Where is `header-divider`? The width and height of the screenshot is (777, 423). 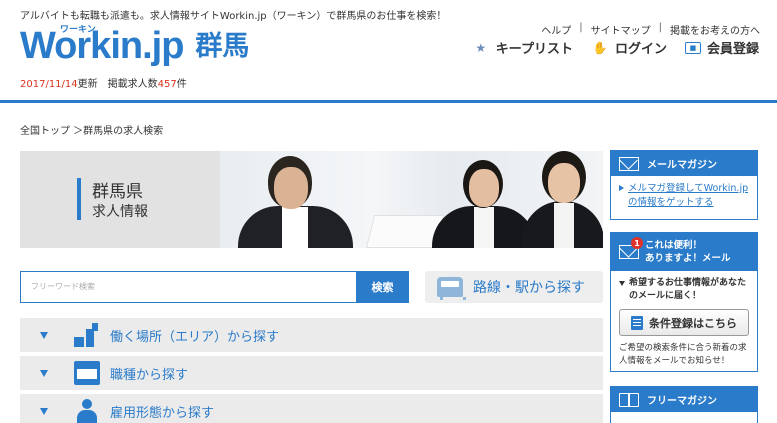 header-divider is located at coordinates (388, 101).